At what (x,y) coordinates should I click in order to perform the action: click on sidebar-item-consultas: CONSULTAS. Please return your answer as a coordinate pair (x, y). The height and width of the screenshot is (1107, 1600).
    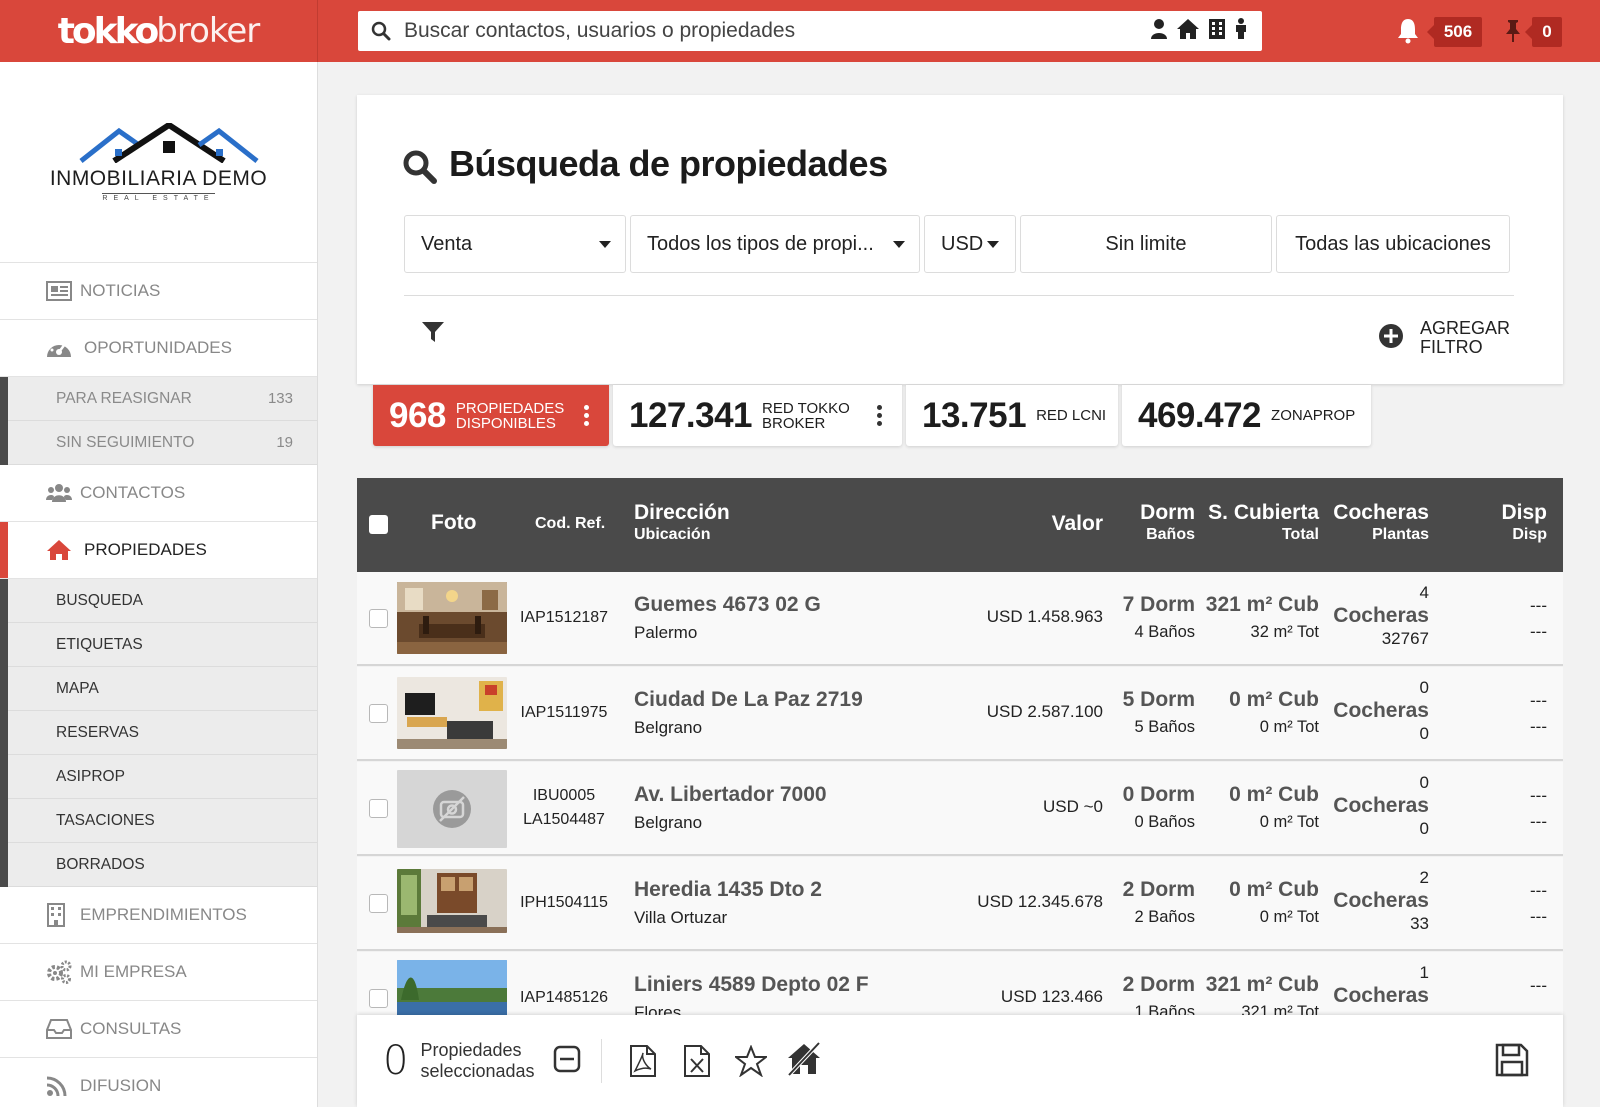
    Looking at the image, I should click on (158, 1029).